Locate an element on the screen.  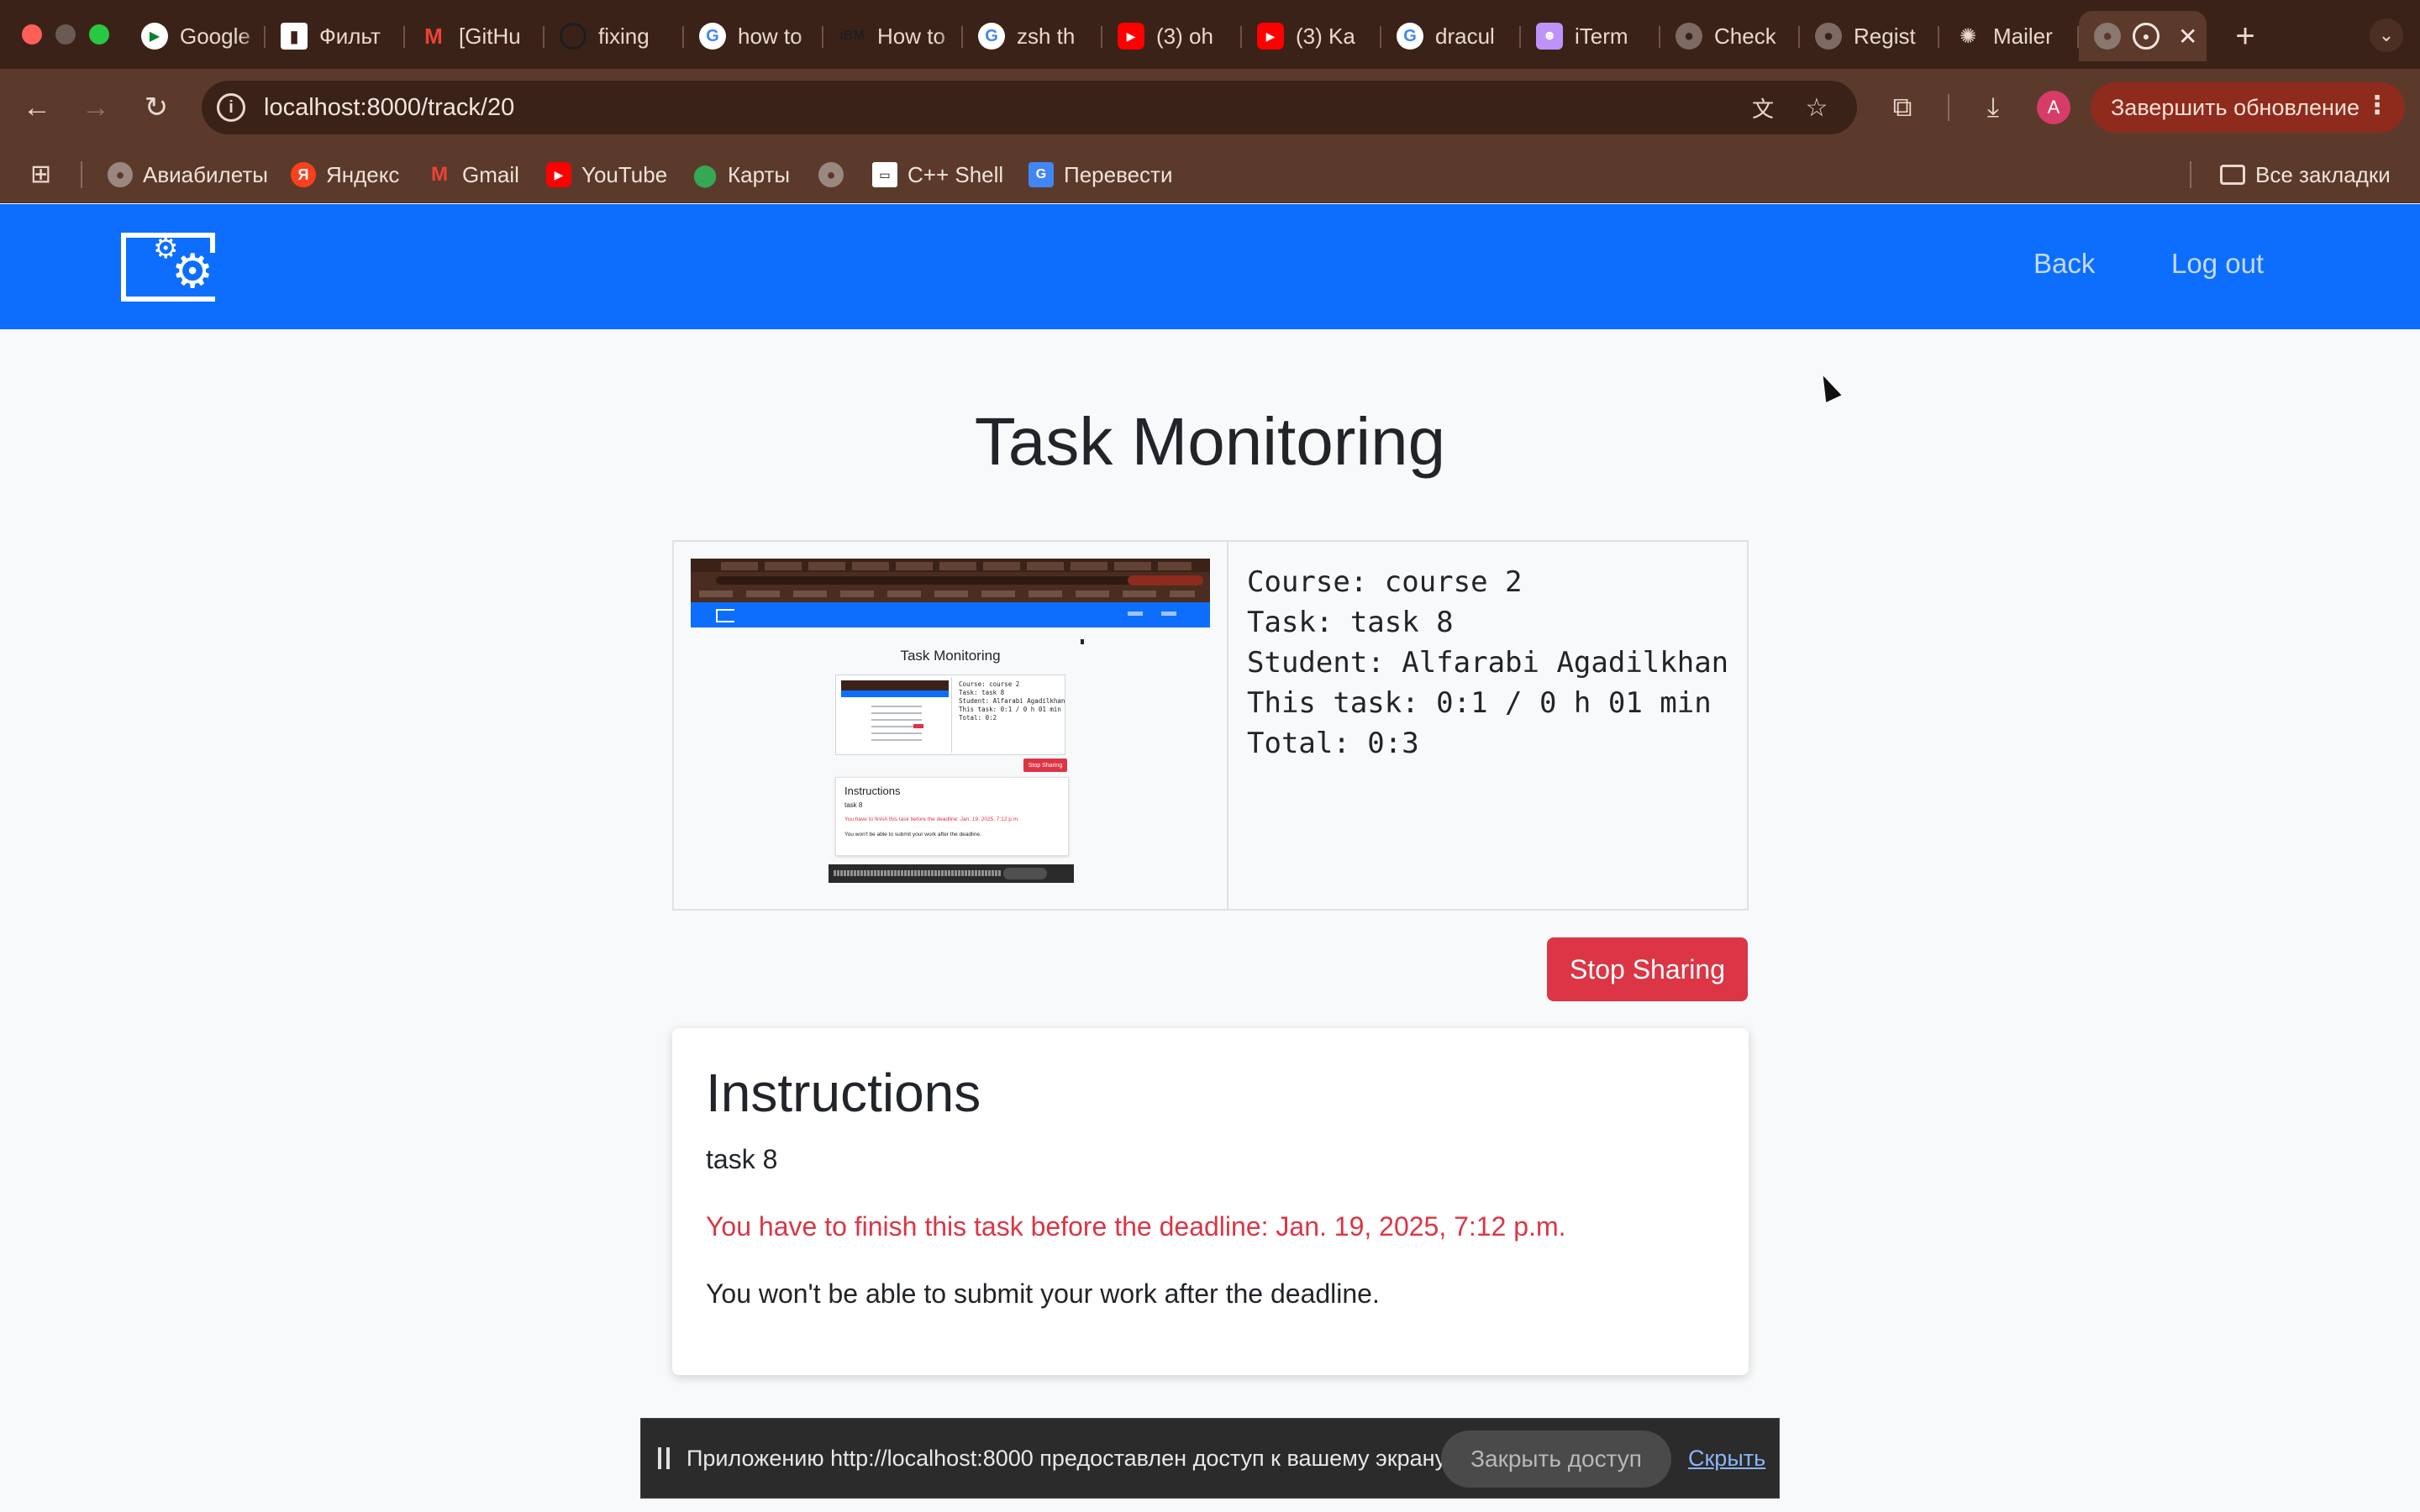
browser-tab: Ghow to is located at coordinates (753, 36).